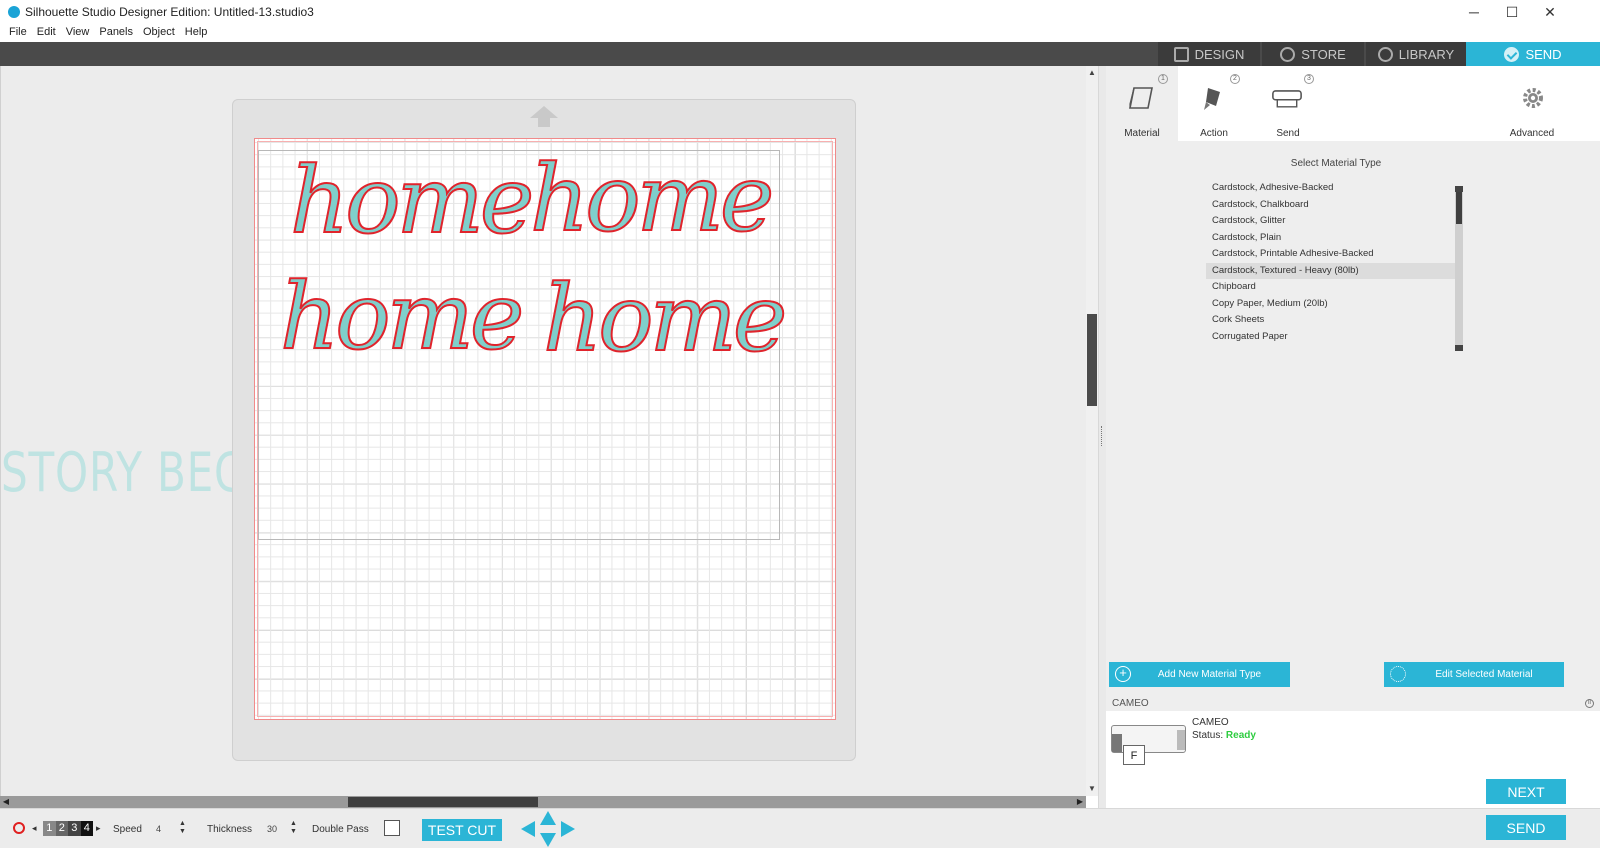 The width and height of the screenshot is (1600, 868). Describe the element at coordinates (528, 829) in the screenshot. I see `move-left-arrow-icon` at that location.